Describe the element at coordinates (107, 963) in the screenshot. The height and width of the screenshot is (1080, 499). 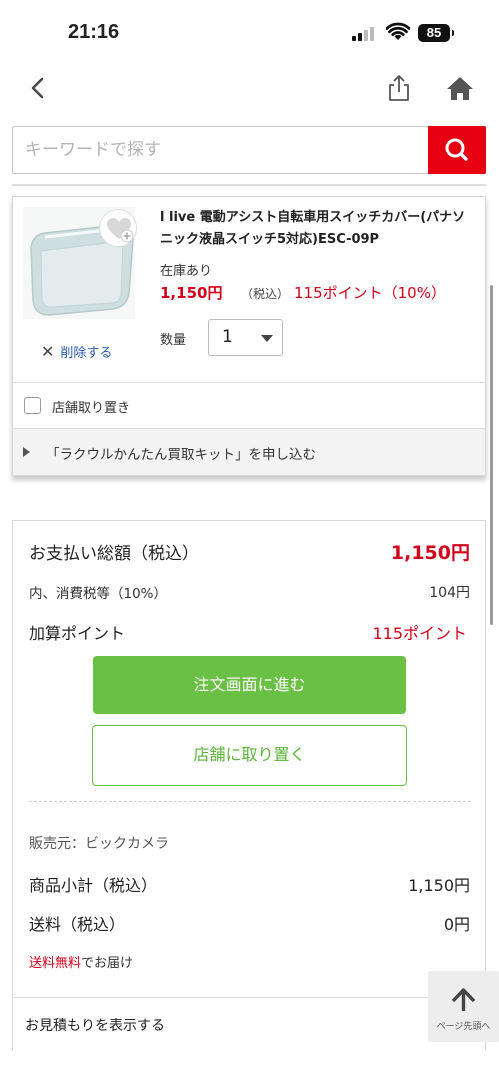
I see `free-shipping-rest: でお届け` at that location.